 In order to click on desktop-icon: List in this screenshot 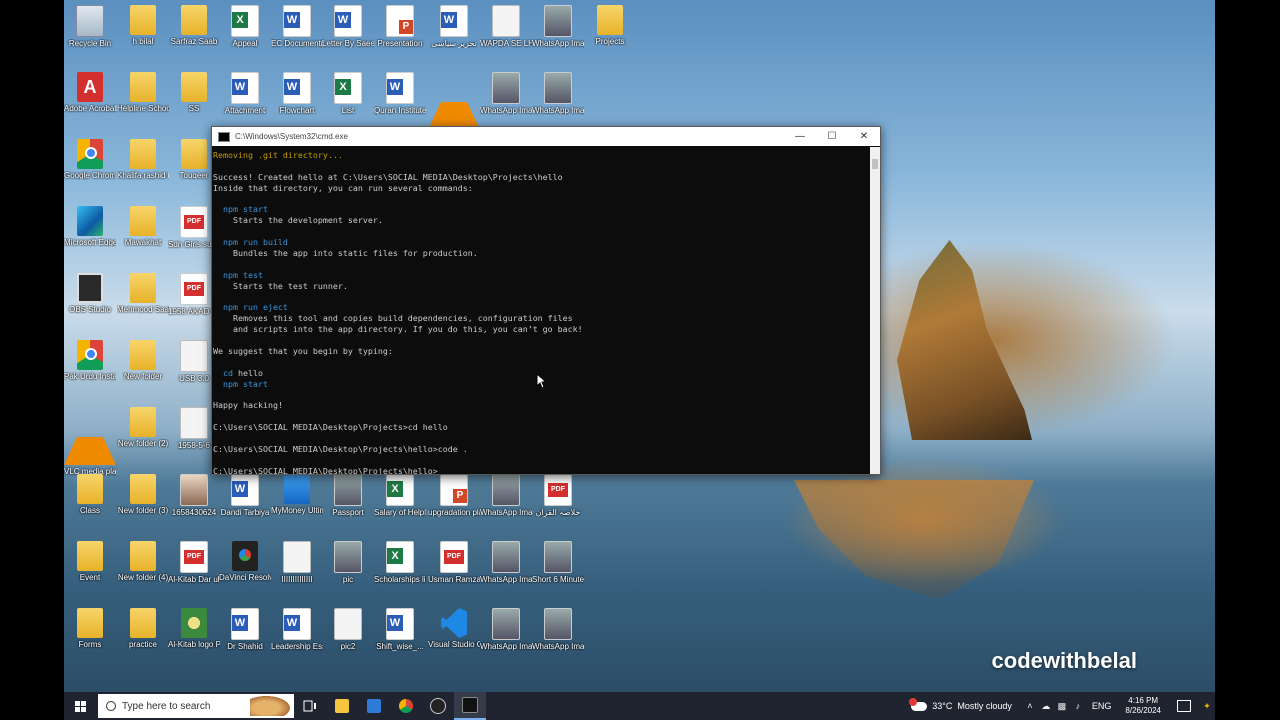, I will do `click(348, 93)`.